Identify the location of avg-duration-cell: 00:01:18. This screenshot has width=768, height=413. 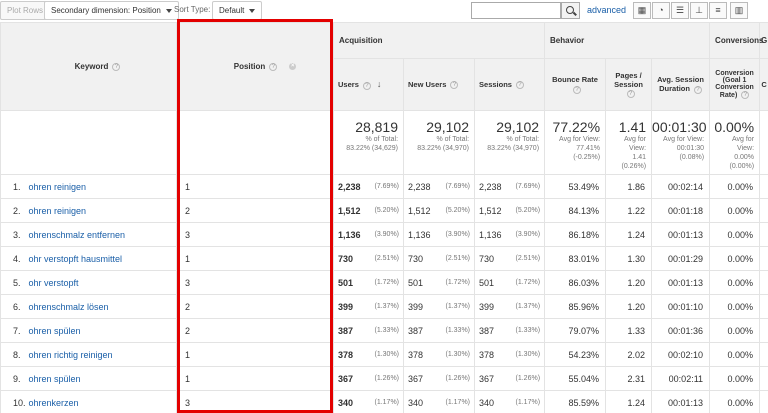
(681, 210).